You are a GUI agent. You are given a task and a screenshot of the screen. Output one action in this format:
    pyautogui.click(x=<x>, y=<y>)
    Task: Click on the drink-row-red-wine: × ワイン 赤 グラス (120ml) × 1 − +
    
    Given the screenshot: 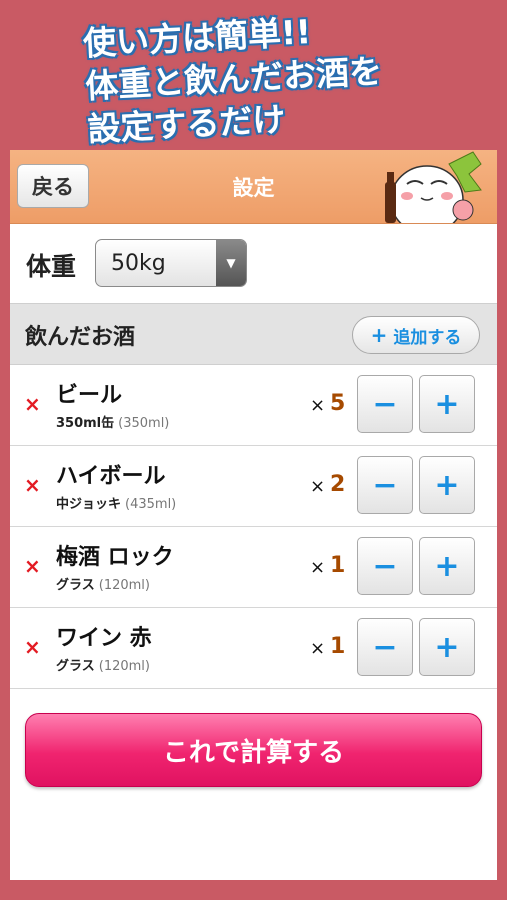 What is the action you would take?
    pyautogui.click(x=253, y=648)
    